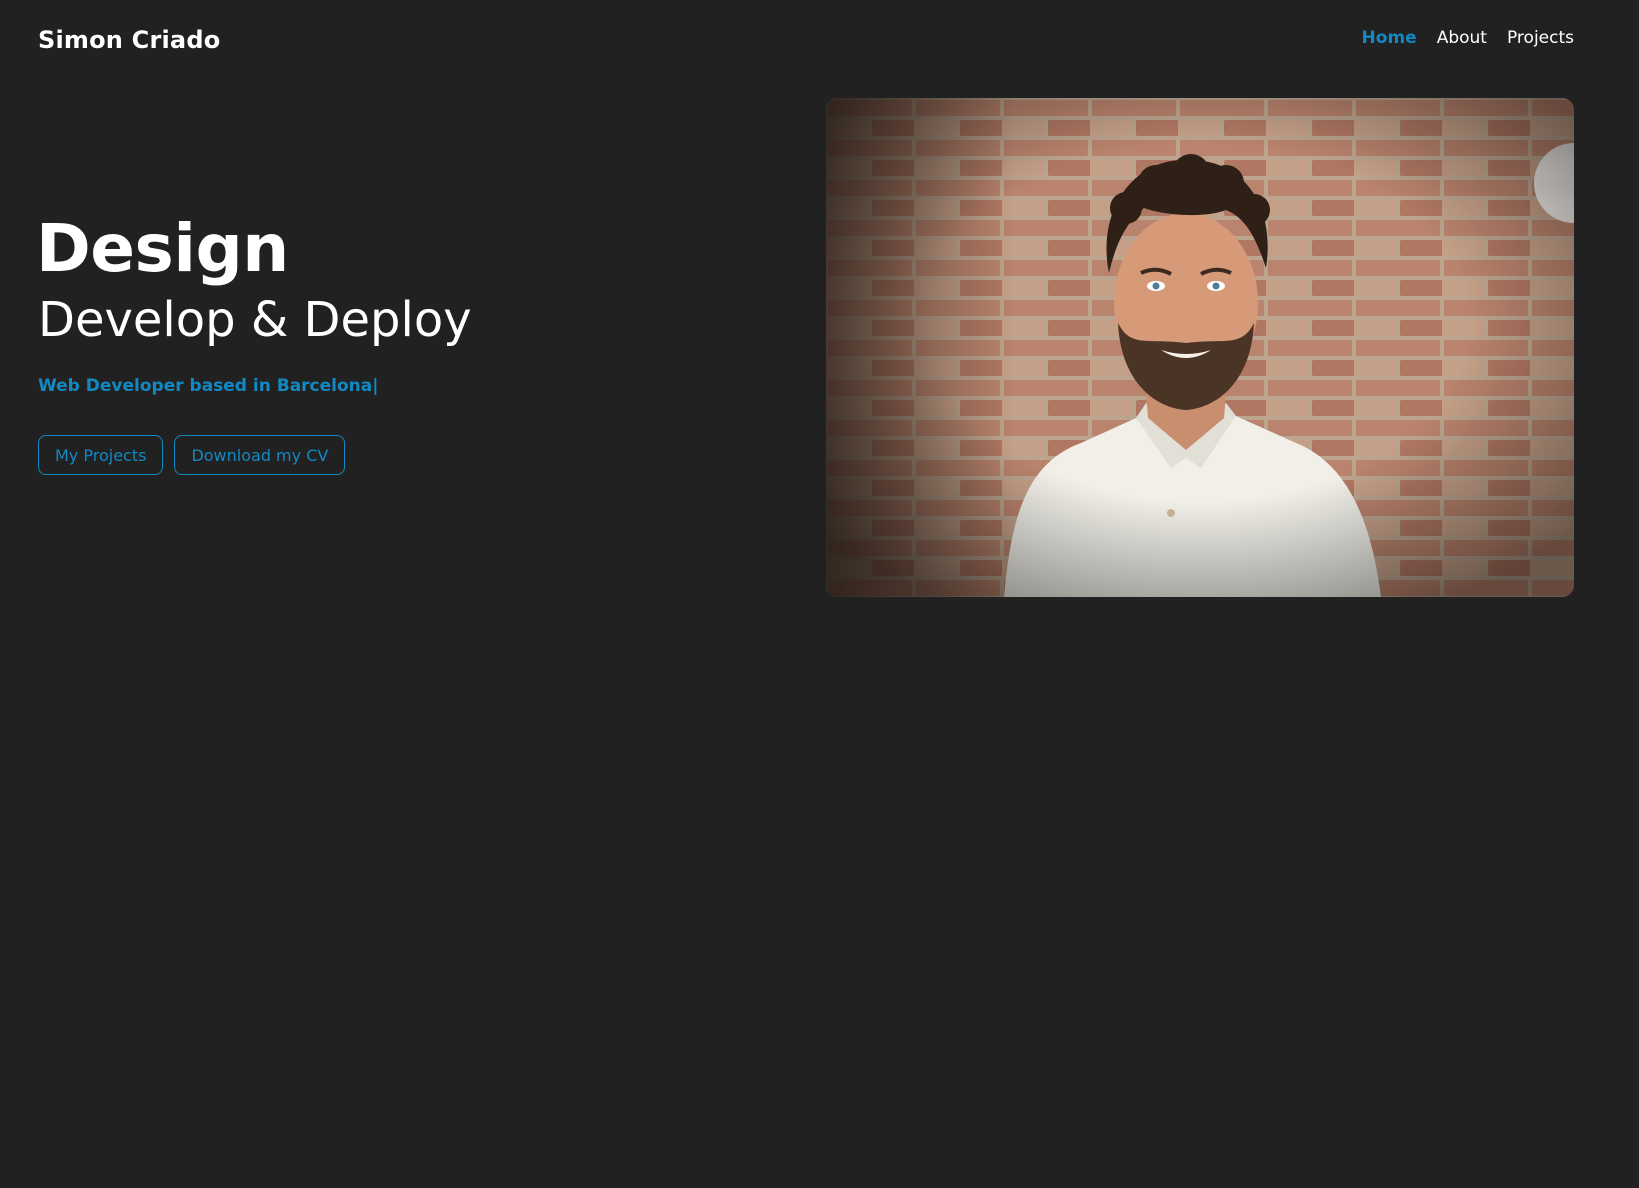  Describe the element at coordinates (260, 455) in the screenshot. I see `download-cv-button: Download my CV` at that location.